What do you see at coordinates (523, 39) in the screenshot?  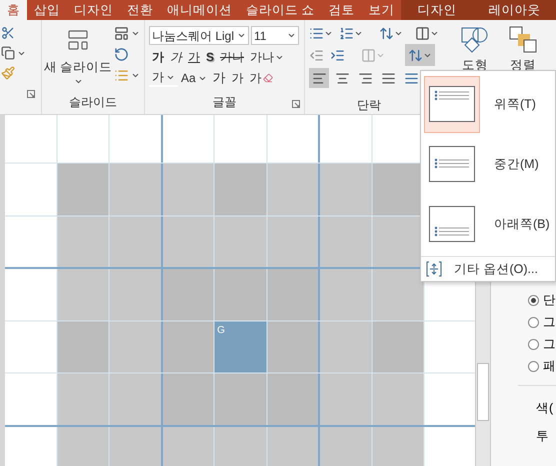 I see `arrange-icon` at bounding box center [523, 39].